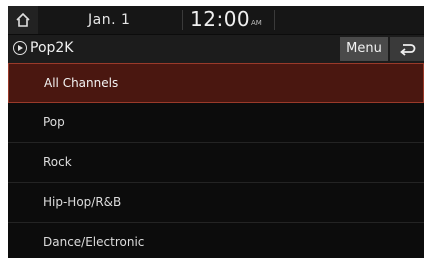 This screenshot has height=260, width=428. I want to click on list-item-label: Dance/Electronic, so click(94, 242).